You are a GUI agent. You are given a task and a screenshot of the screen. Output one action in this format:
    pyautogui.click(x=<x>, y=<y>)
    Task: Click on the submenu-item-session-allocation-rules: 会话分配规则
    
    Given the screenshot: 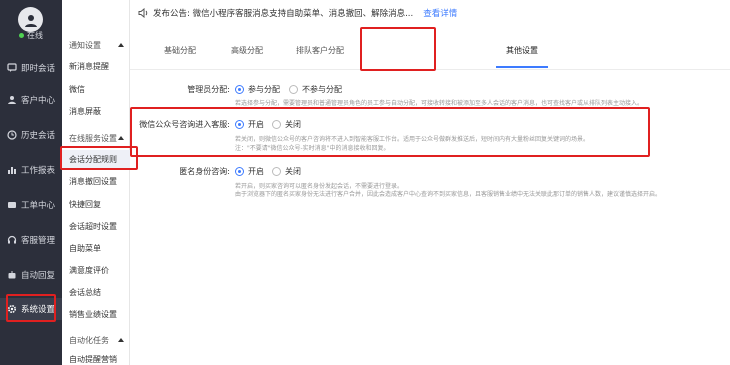 What is the action you would take?
    pyautogui.click(x=96, y=160)
    